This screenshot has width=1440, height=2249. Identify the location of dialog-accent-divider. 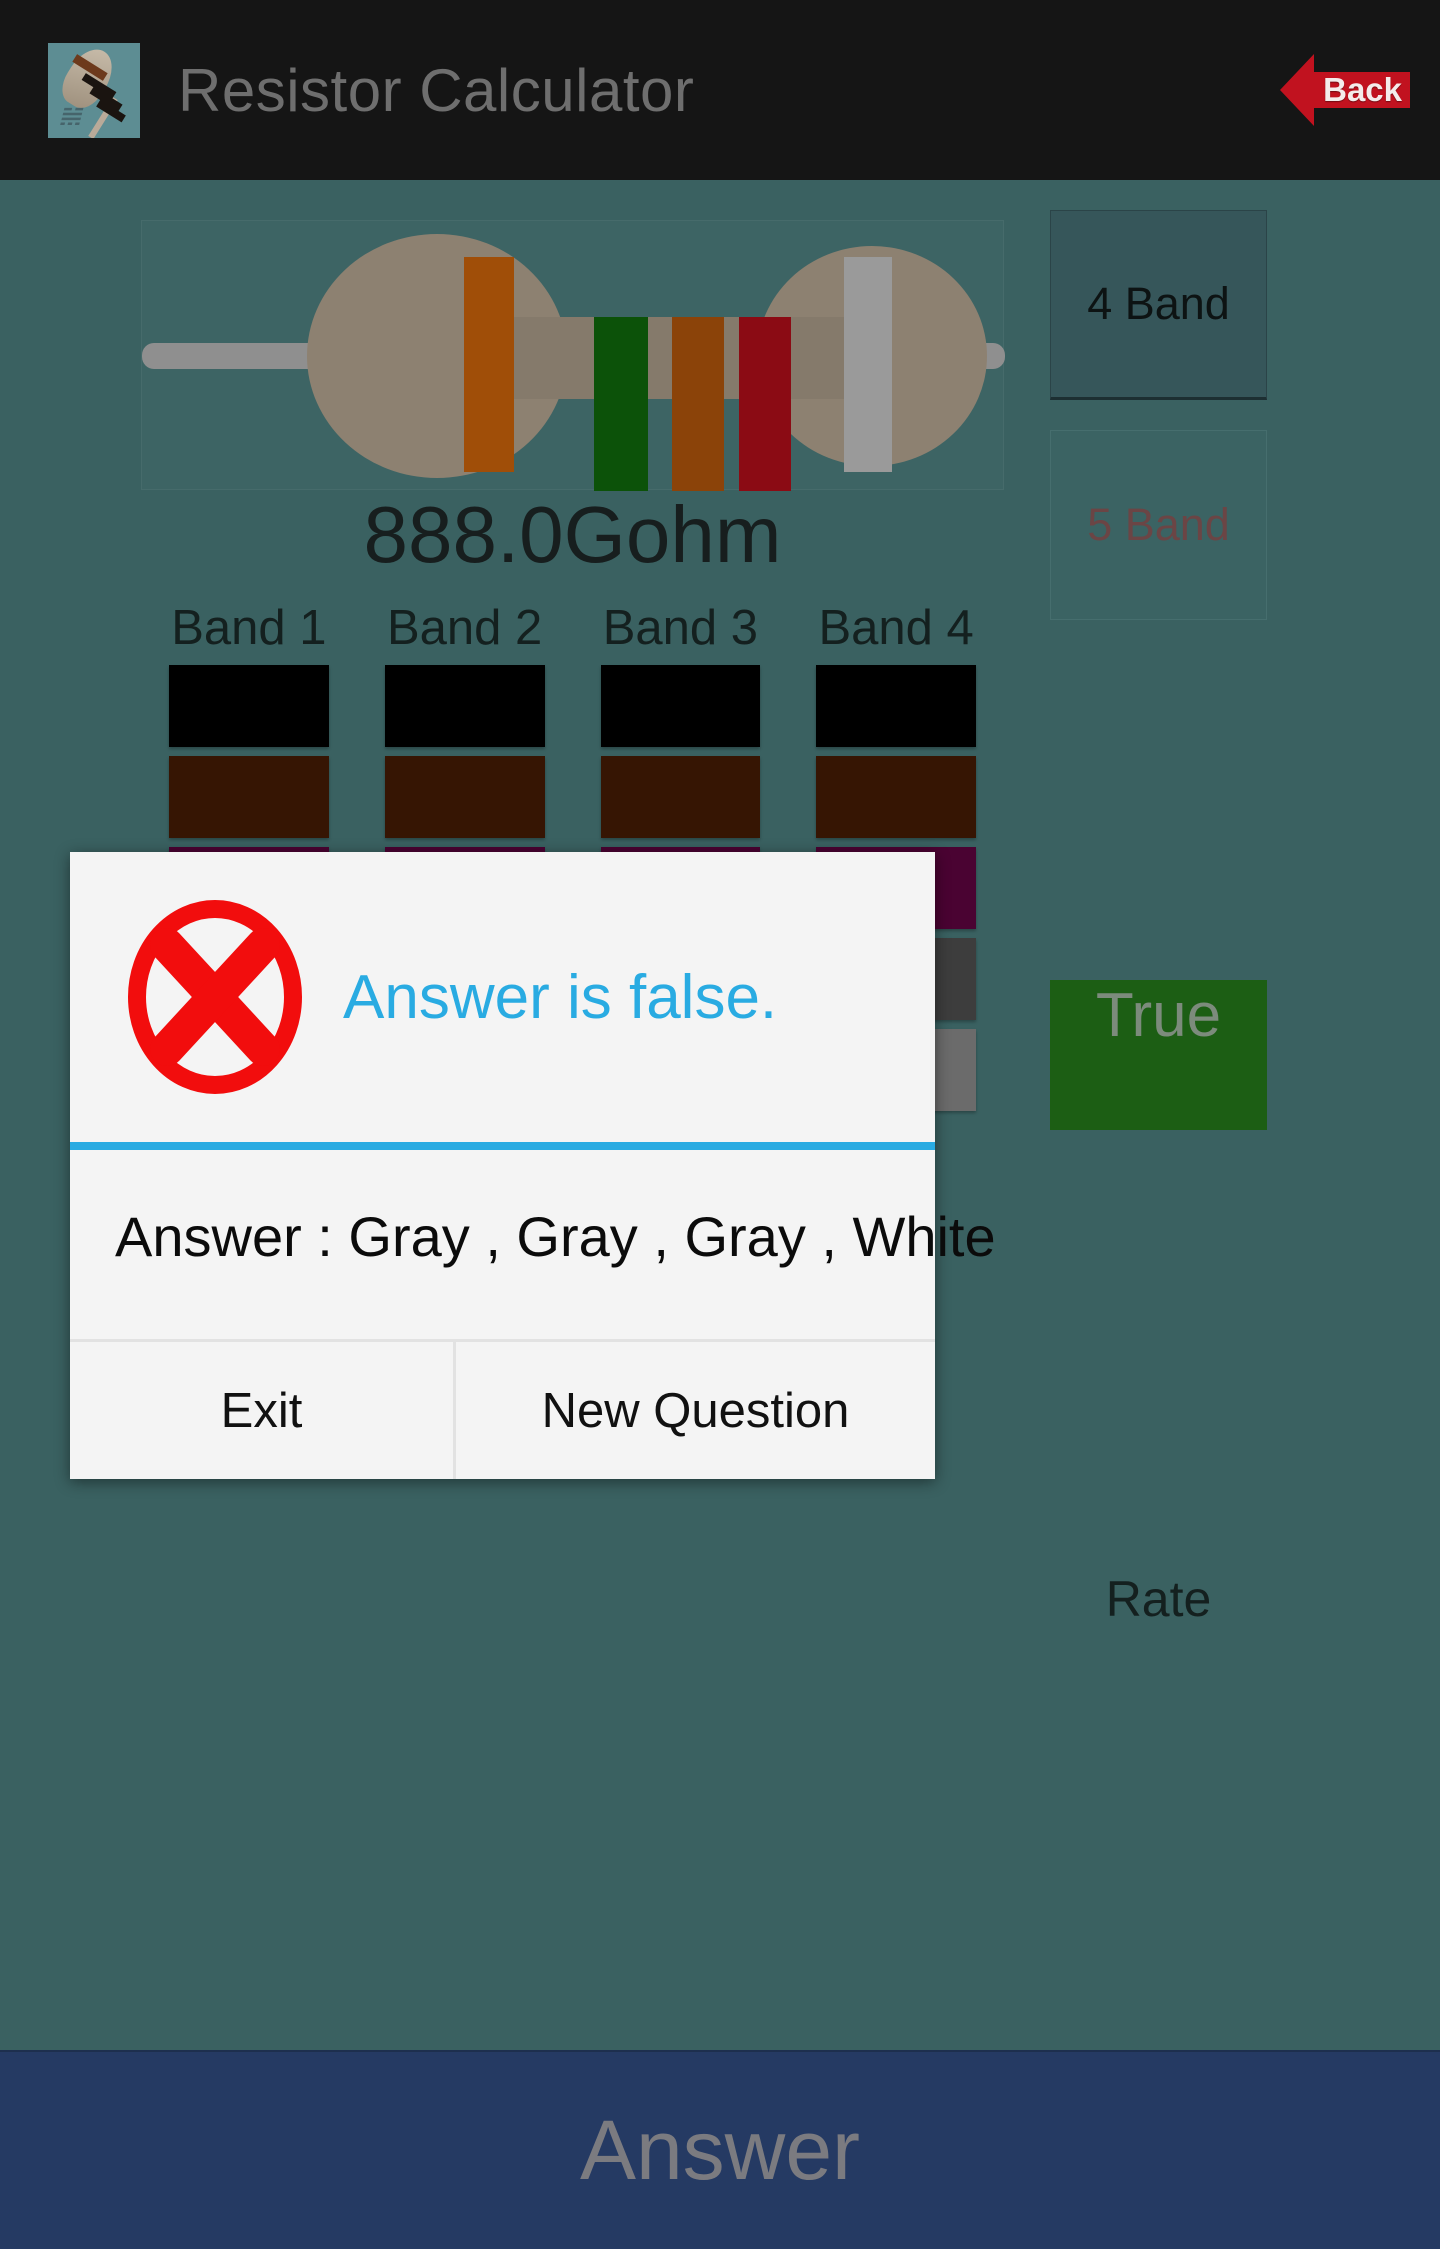
(502, 1146).